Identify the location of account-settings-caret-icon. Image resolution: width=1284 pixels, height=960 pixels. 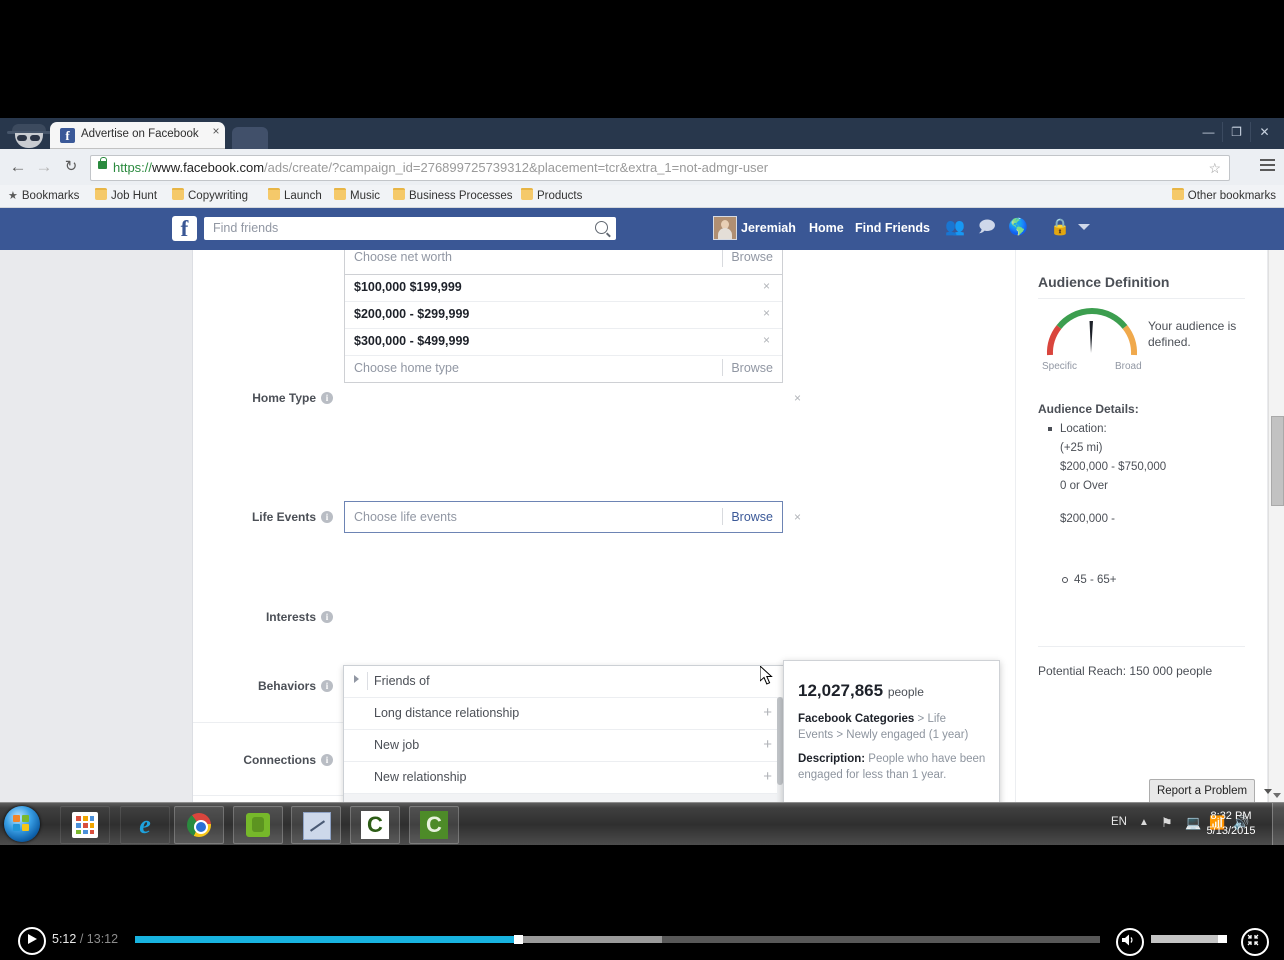
(1084, 227).